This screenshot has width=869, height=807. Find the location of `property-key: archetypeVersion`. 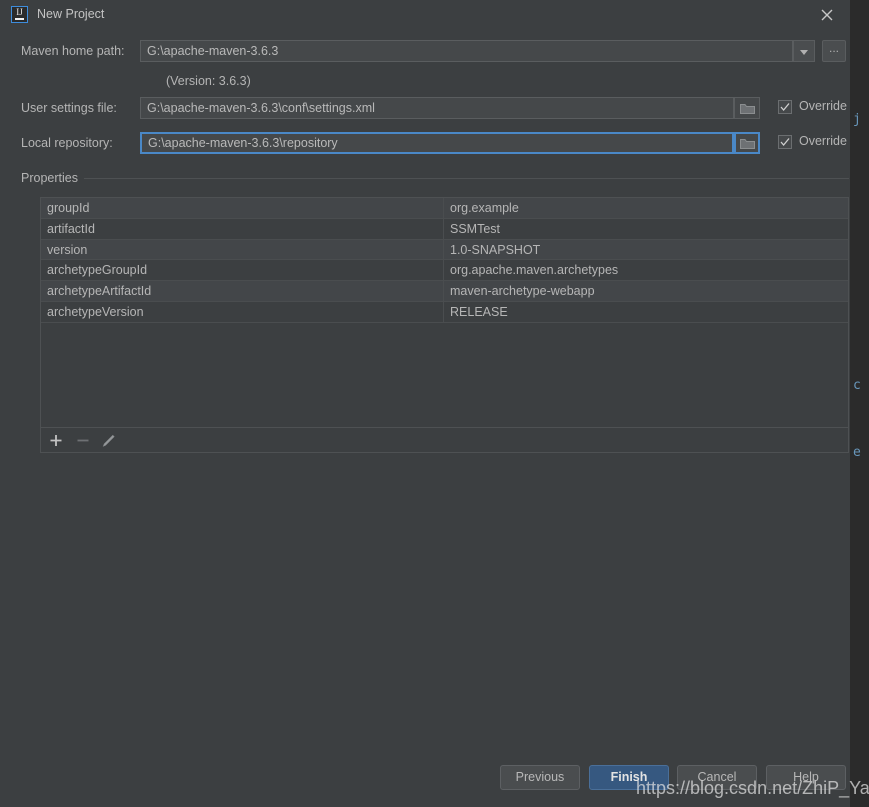

property-key: archetypeVersion is located at coordinates (242, 311).